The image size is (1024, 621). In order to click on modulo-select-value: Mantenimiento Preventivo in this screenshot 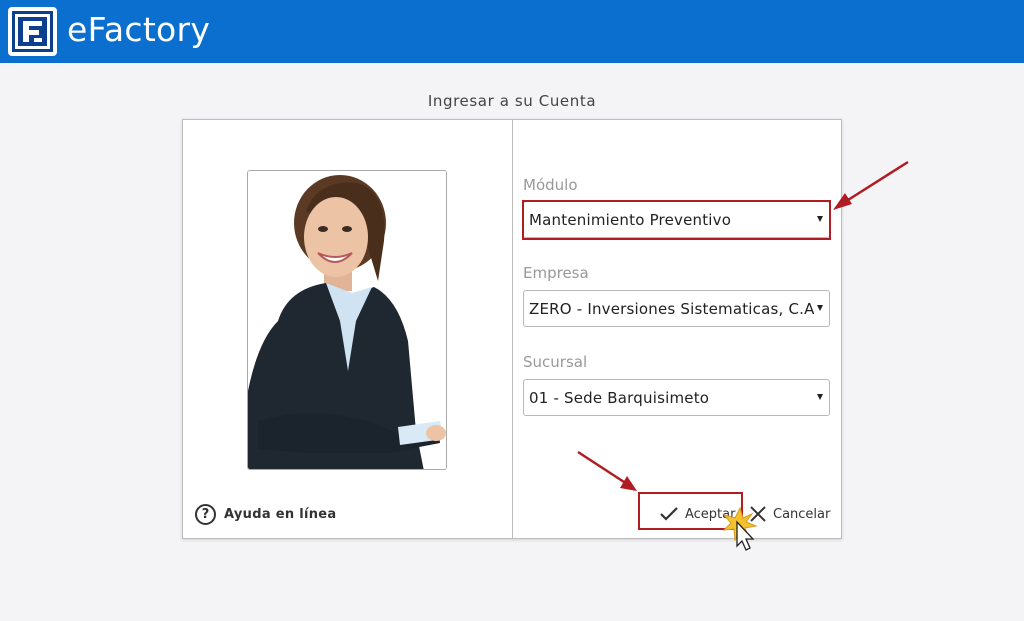, I will do `click(630, 219)`.